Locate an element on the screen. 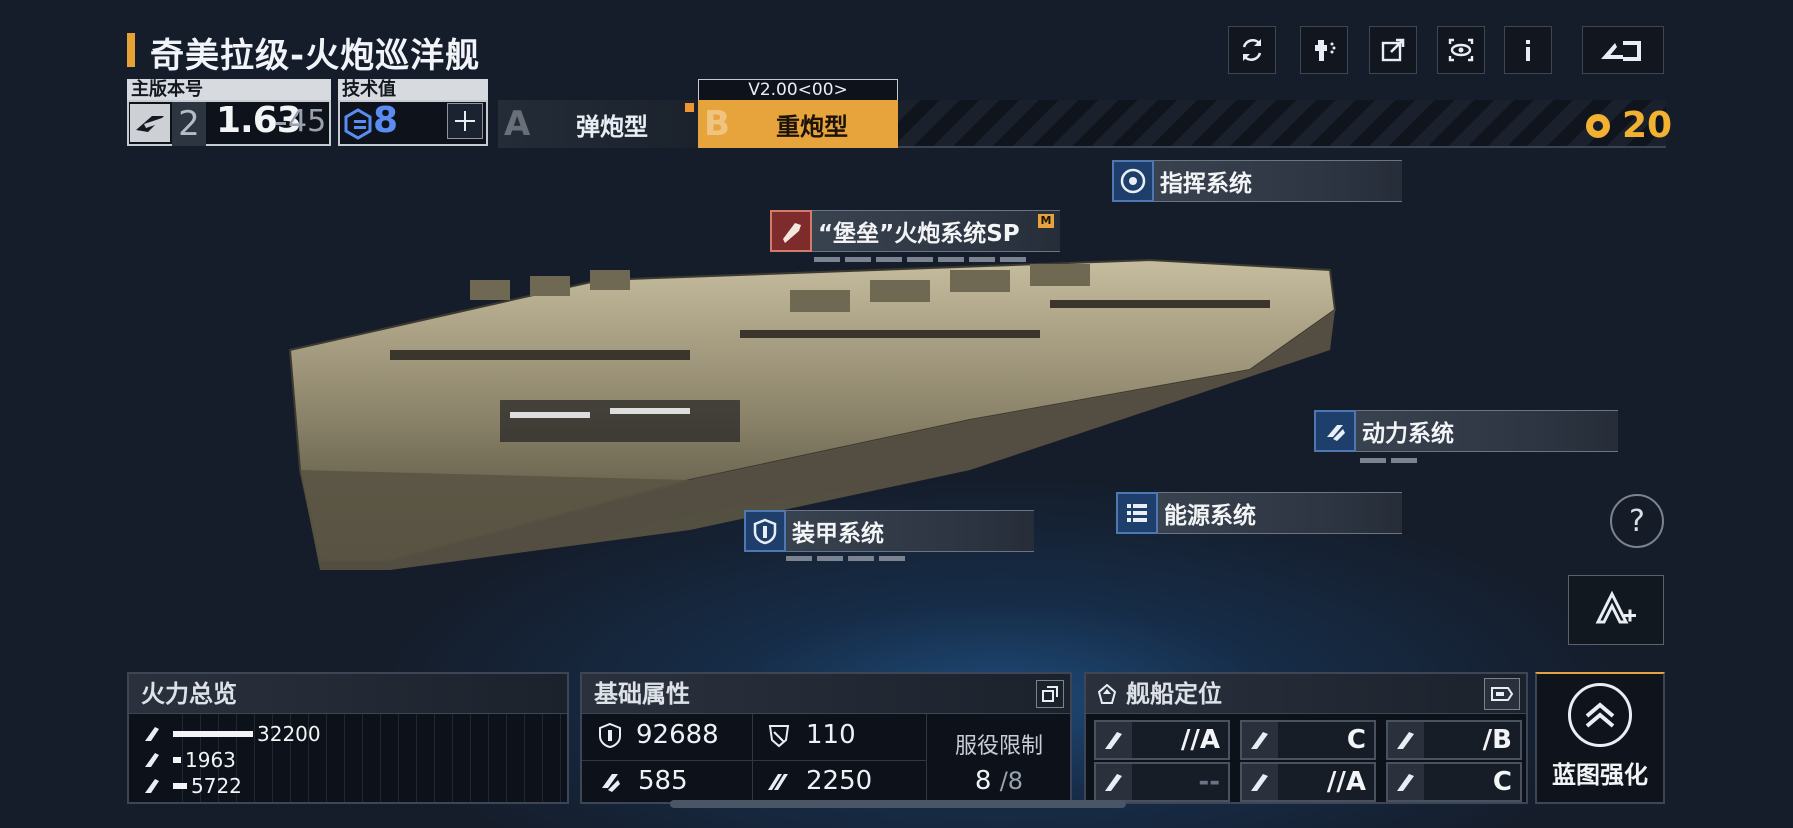 The width and height of the screenshot is (1793, 828). tech-icon is located at coordinates (358, 124).